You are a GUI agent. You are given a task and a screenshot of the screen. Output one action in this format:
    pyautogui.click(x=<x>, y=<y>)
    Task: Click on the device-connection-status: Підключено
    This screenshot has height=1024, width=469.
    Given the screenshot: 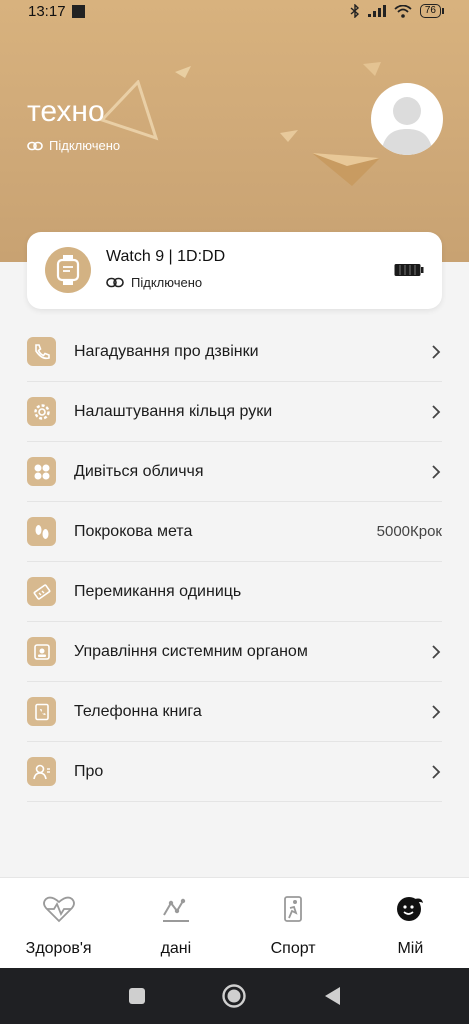 What is the action you would take?
    pyautogui.click(x=154, y=282)
    